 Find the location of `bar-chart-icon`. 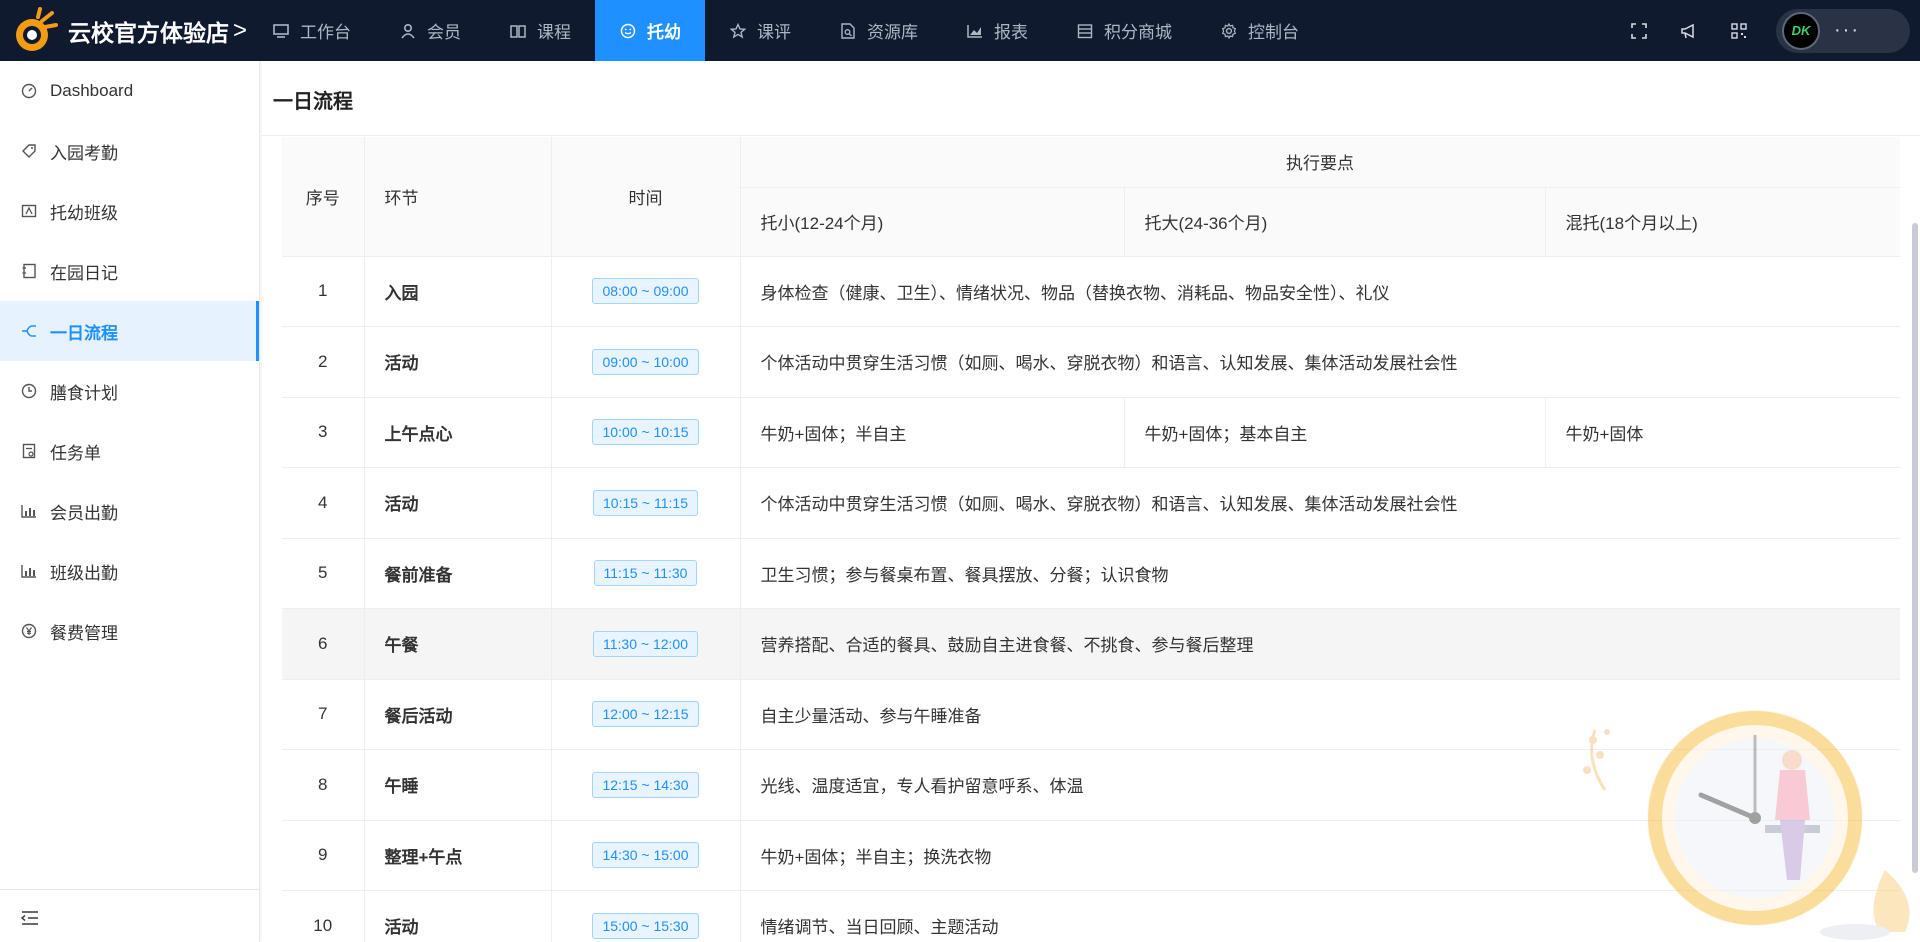

bar-chart-icon is located at coordinates (29, 511).